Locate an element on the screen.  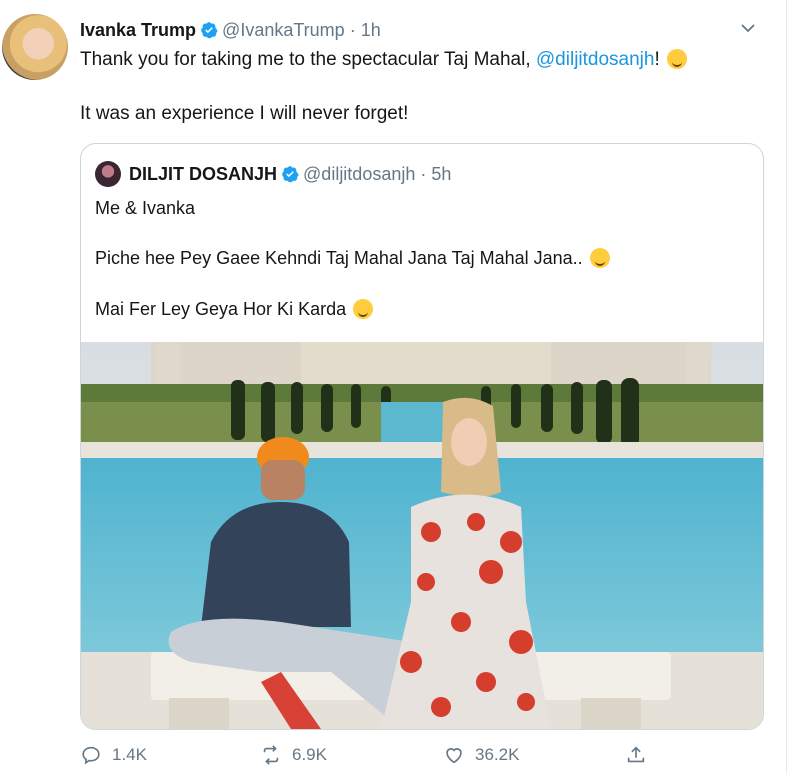
quoted-text-line-3: Mai Fer Ley Geya Hor Ki Karda is located at coordinates (234, 309).